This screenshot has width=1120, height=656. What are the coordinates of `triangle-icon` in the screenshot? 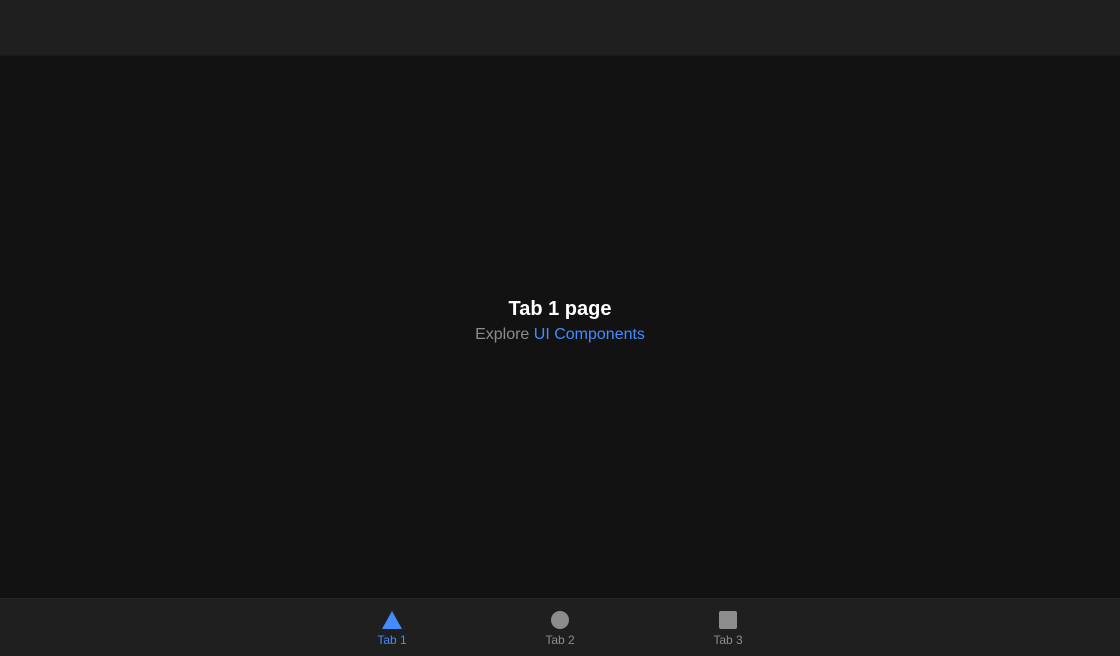 It's located at (392, 620).